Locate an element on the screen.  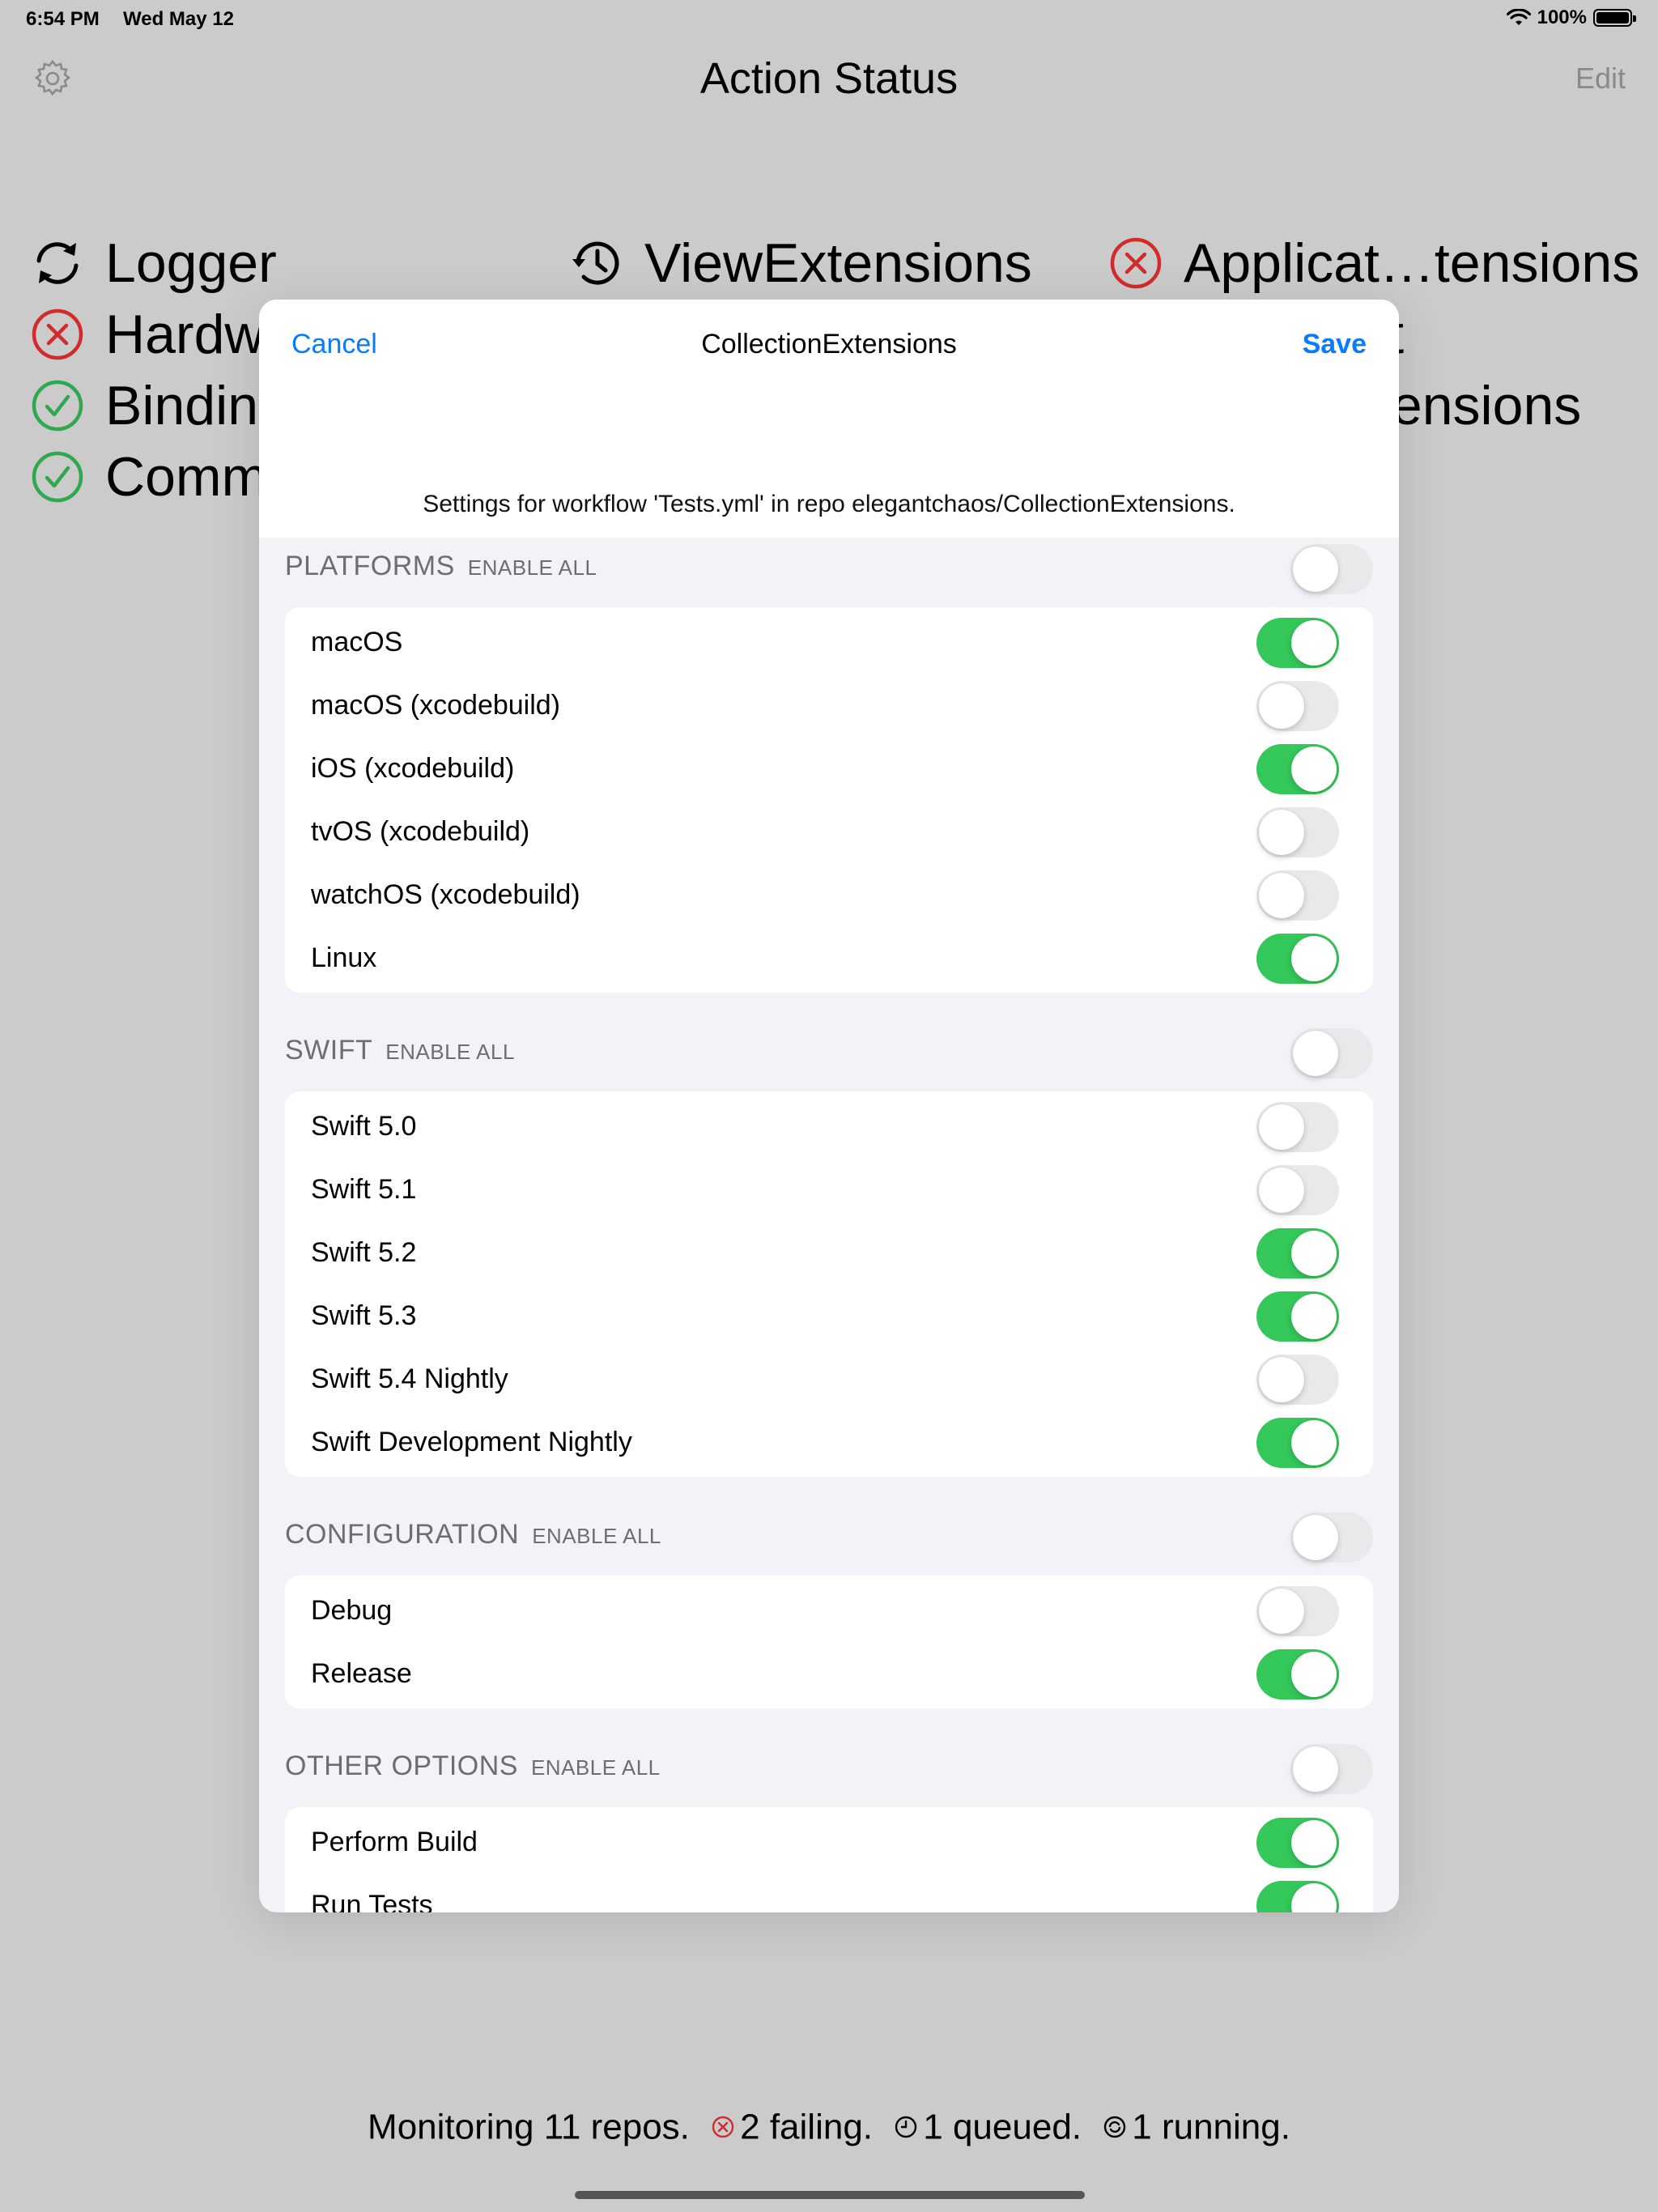
repo-item-bindings: Binding is located at coordinates (160, 406).